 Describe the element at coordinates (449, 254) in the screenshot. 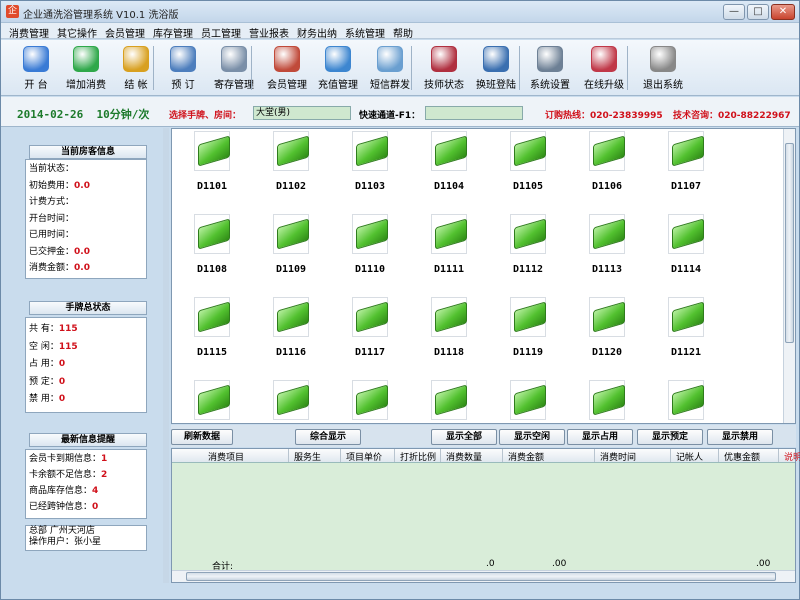

I see `room-tile: D1111` at that location.